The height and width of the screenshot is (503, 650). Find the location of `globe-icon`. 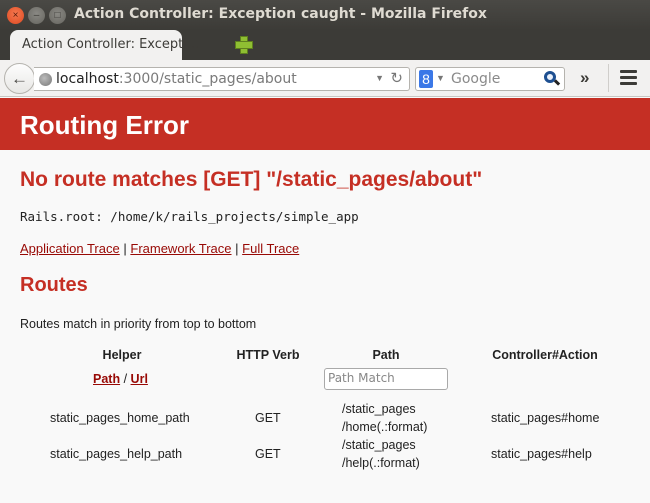

globe-icon is located at coordinates (45, 79).